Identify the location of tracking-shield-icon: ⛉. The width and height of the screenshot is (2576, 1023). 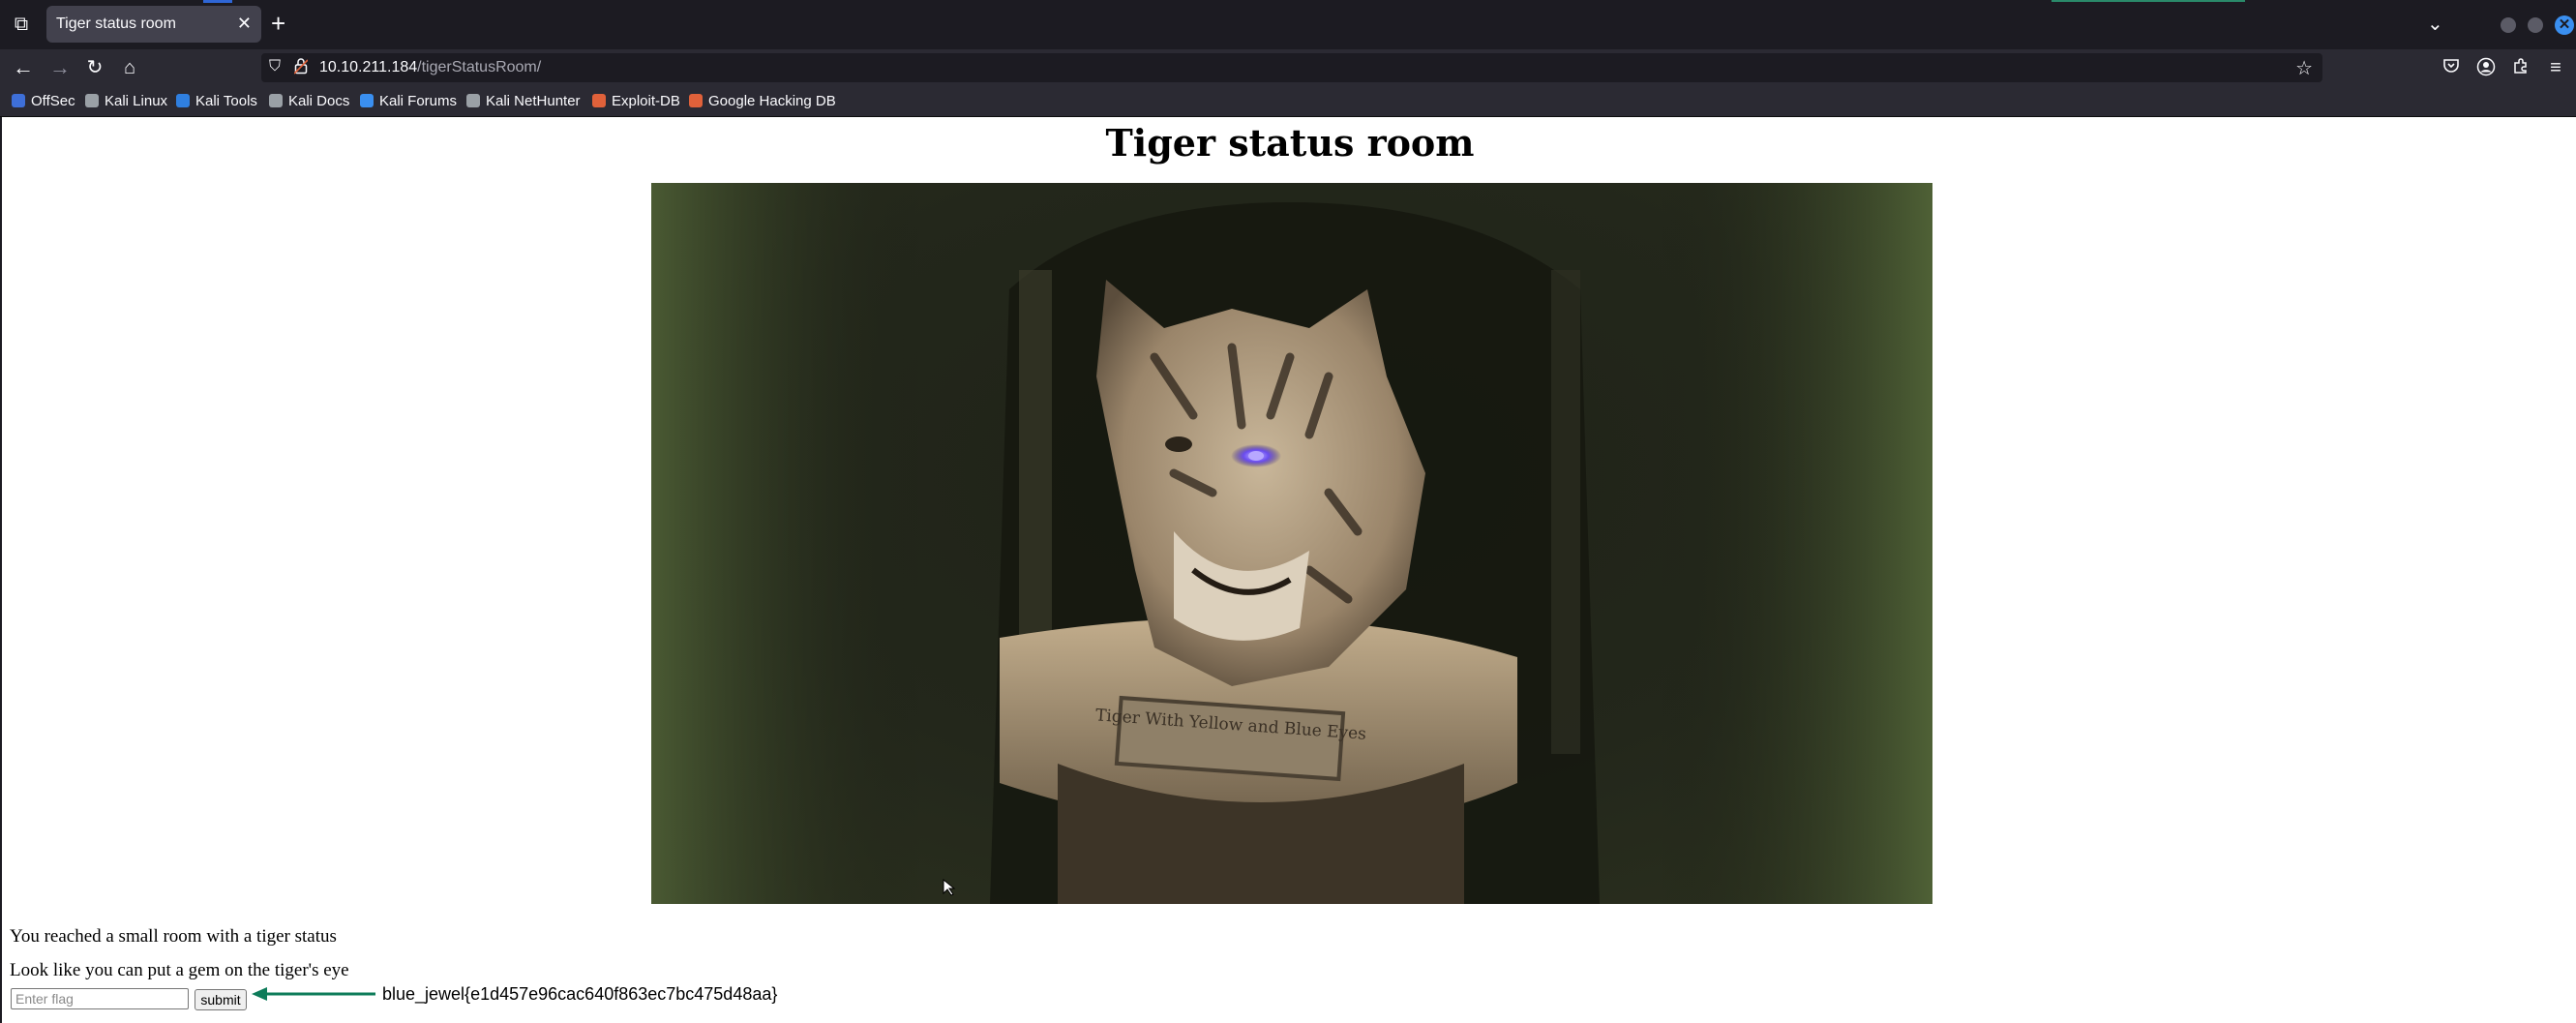
(275, 66).